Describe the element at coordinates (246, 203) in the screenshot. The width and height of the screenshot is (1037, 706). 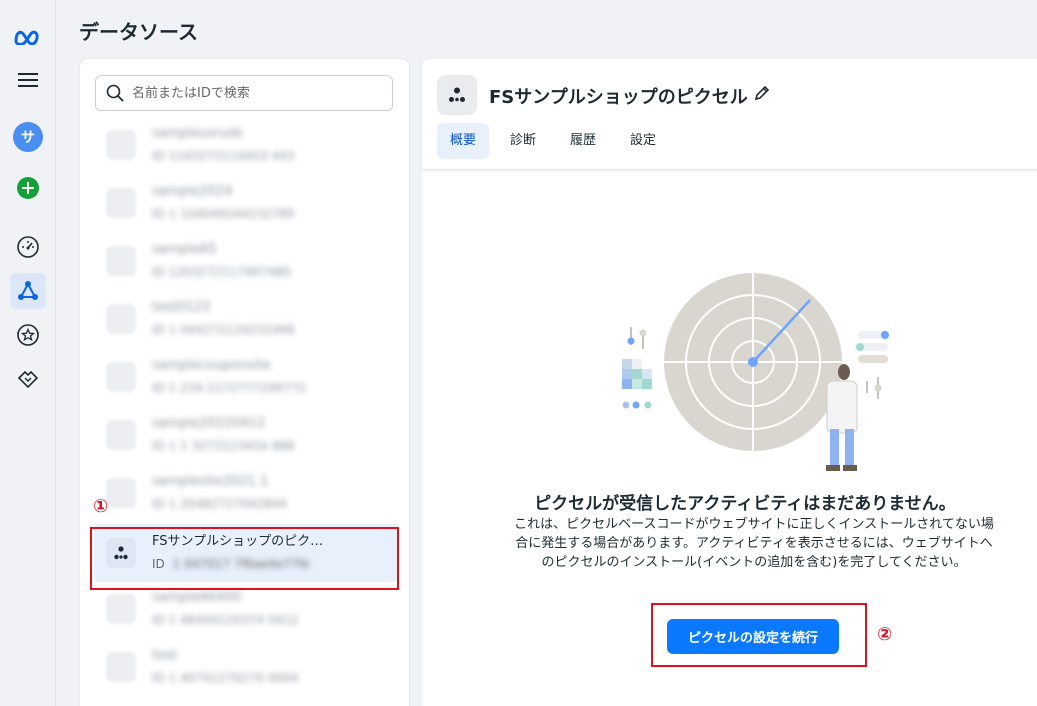
I see `datasource-list-item: sample2024 ID 1 104049244232789` at that location.